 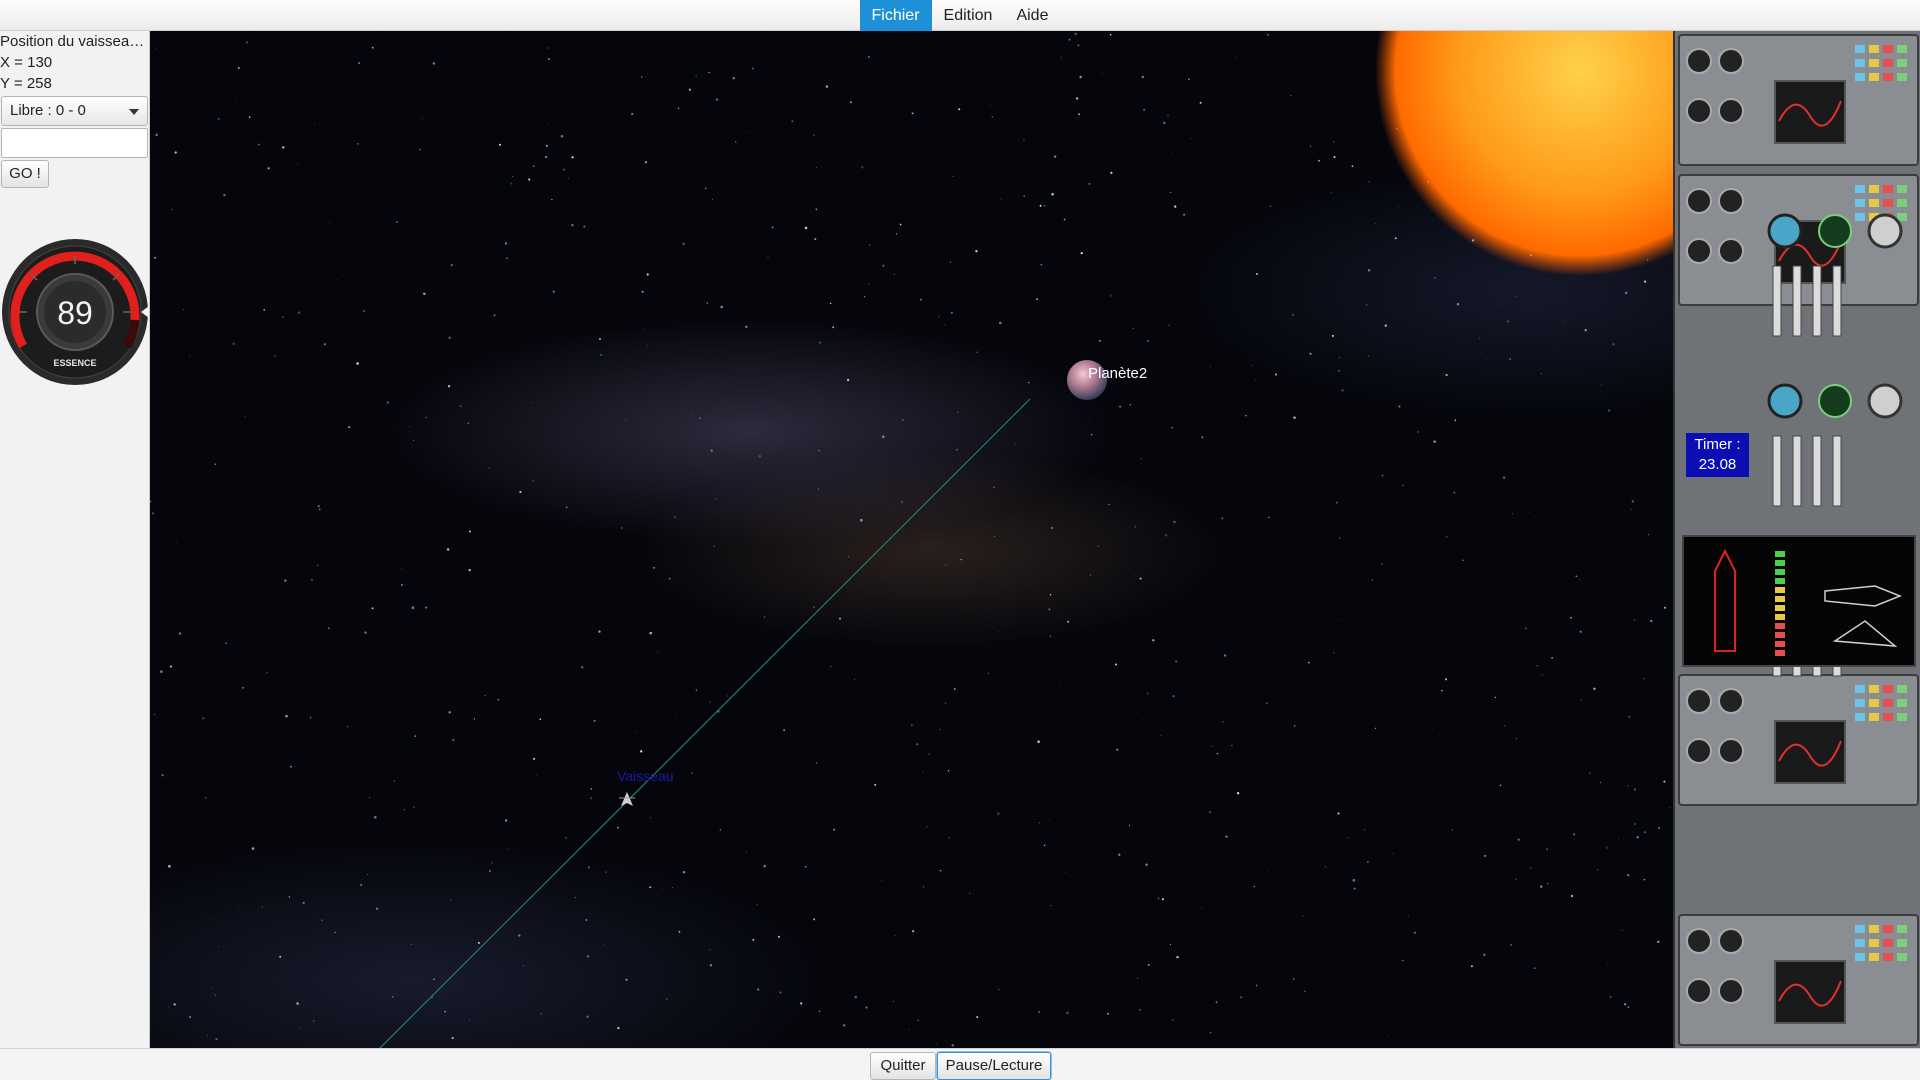 I want to click on menu-fichier: Fichier, so click(x=895, y=15).